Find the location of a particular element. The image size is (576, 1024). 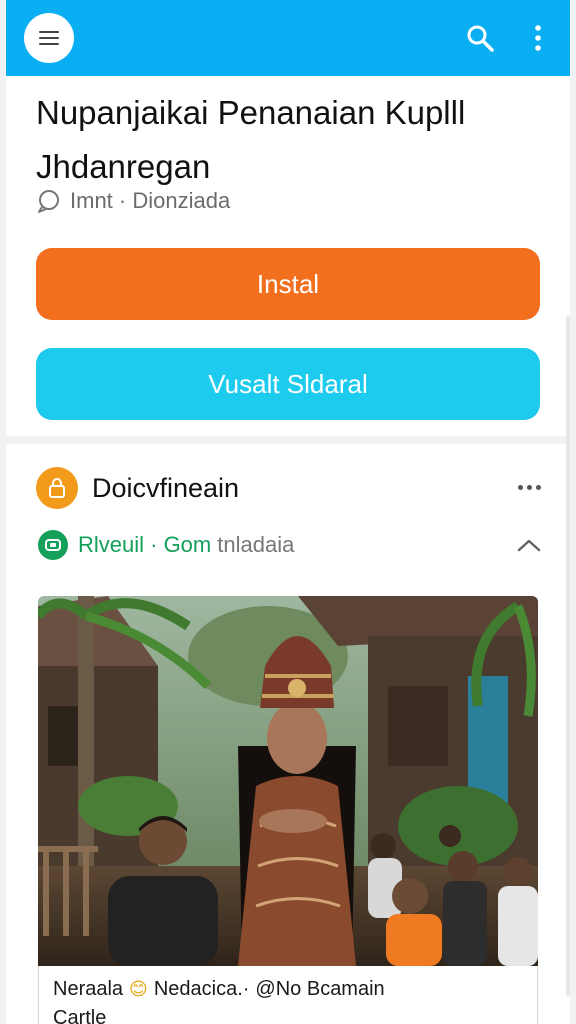

search-icon is located at coordinates (480, 38).